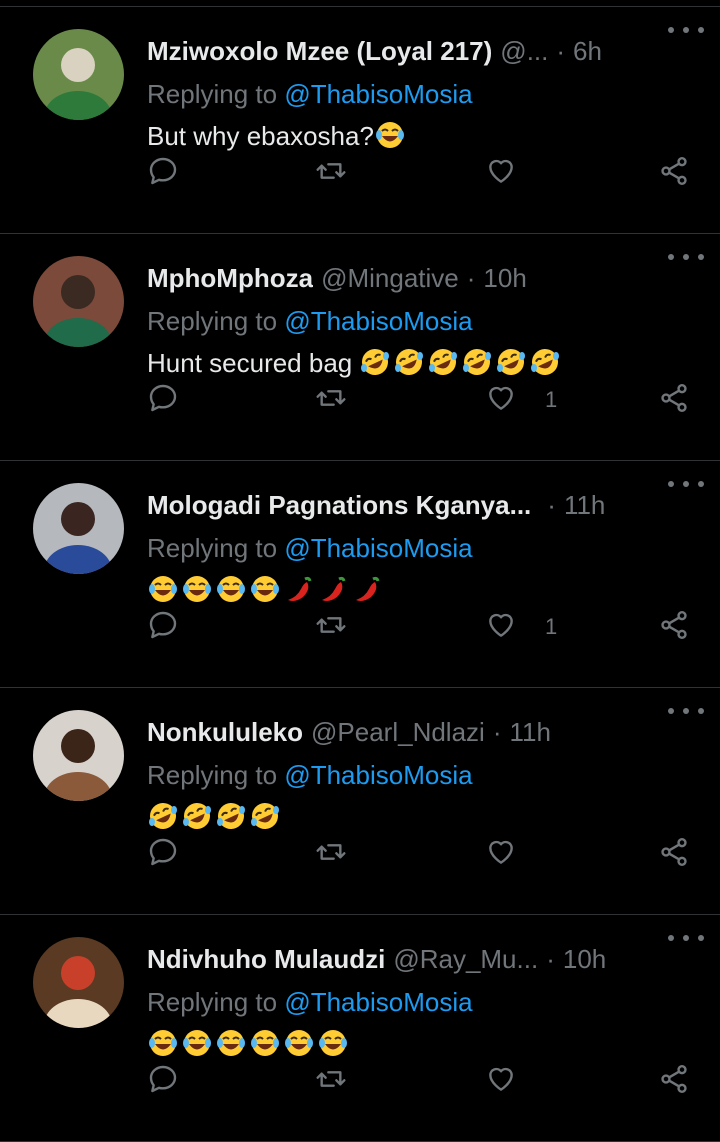 The image size is (720, 1142). What do you see at coordinates (398, 732) in the screenshot?
I see `user-handle: @Pearl_Ndlazi` at bounding box center [398, 732].